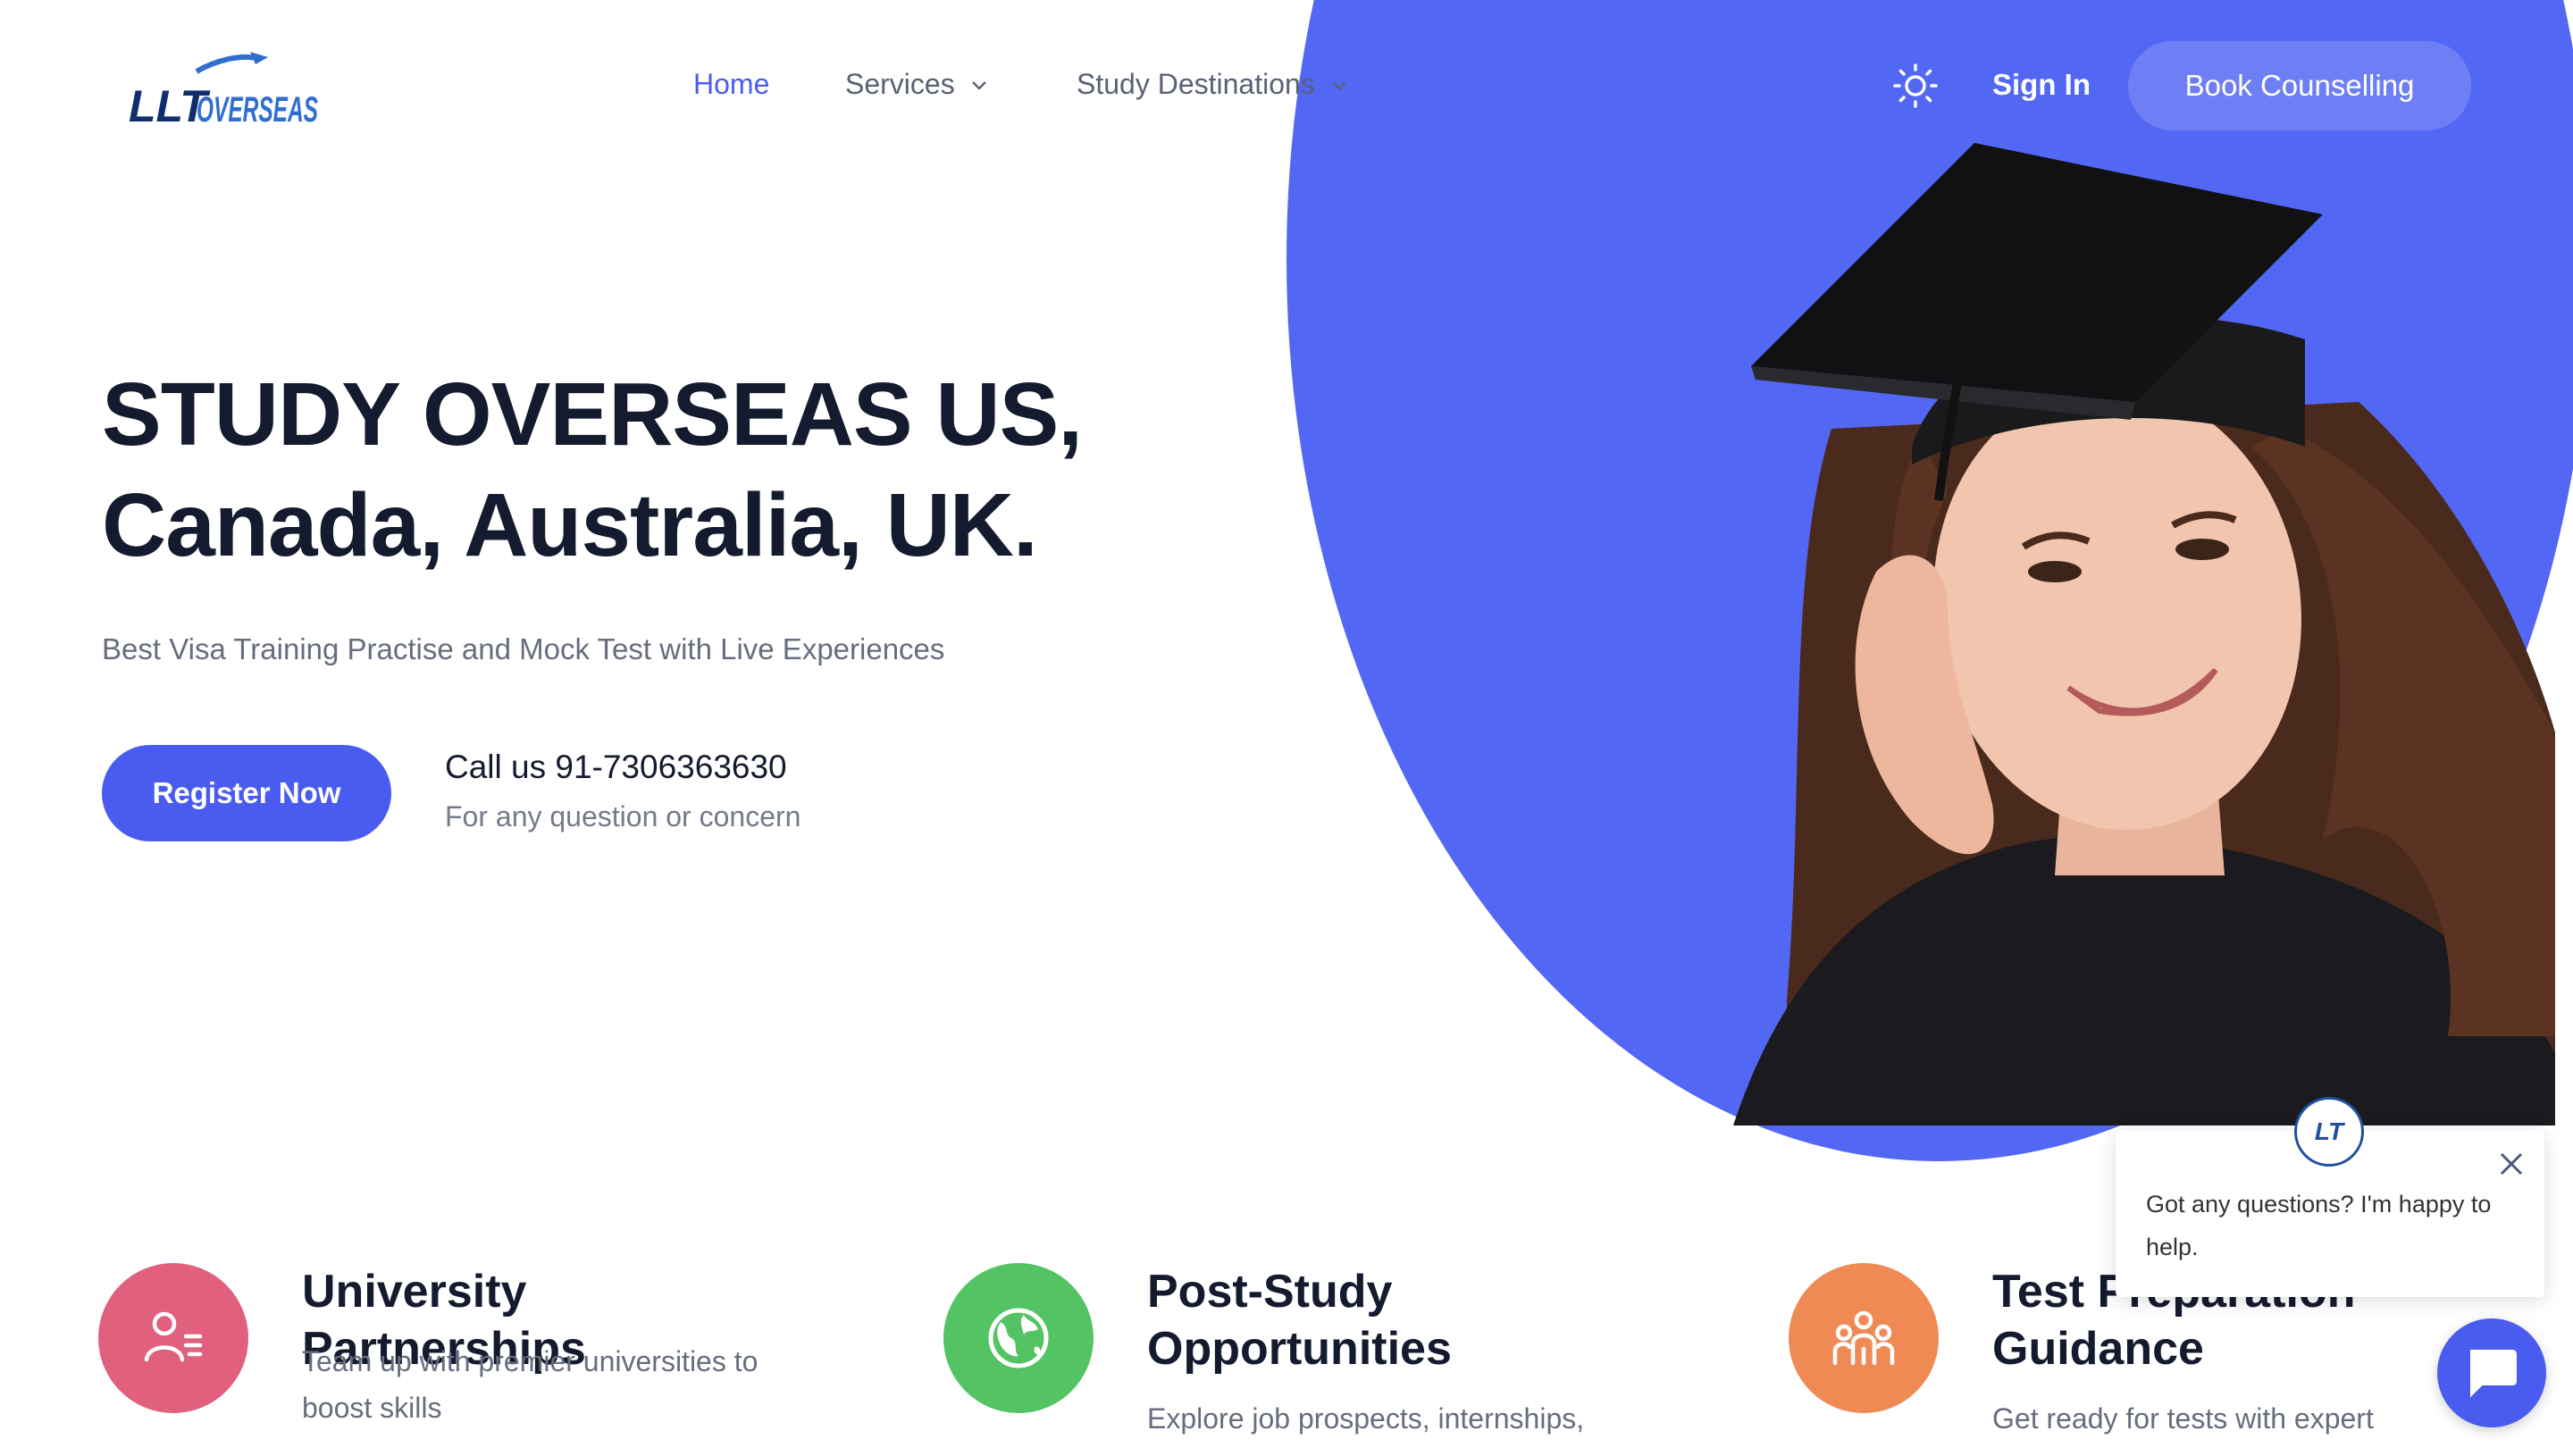 Image resolution: width=2573 pixels, height=1456 pixels. Describe the element at coordinates (257, 110) in the screenshot. I see `svg-text: OVERSEAS` at that location.